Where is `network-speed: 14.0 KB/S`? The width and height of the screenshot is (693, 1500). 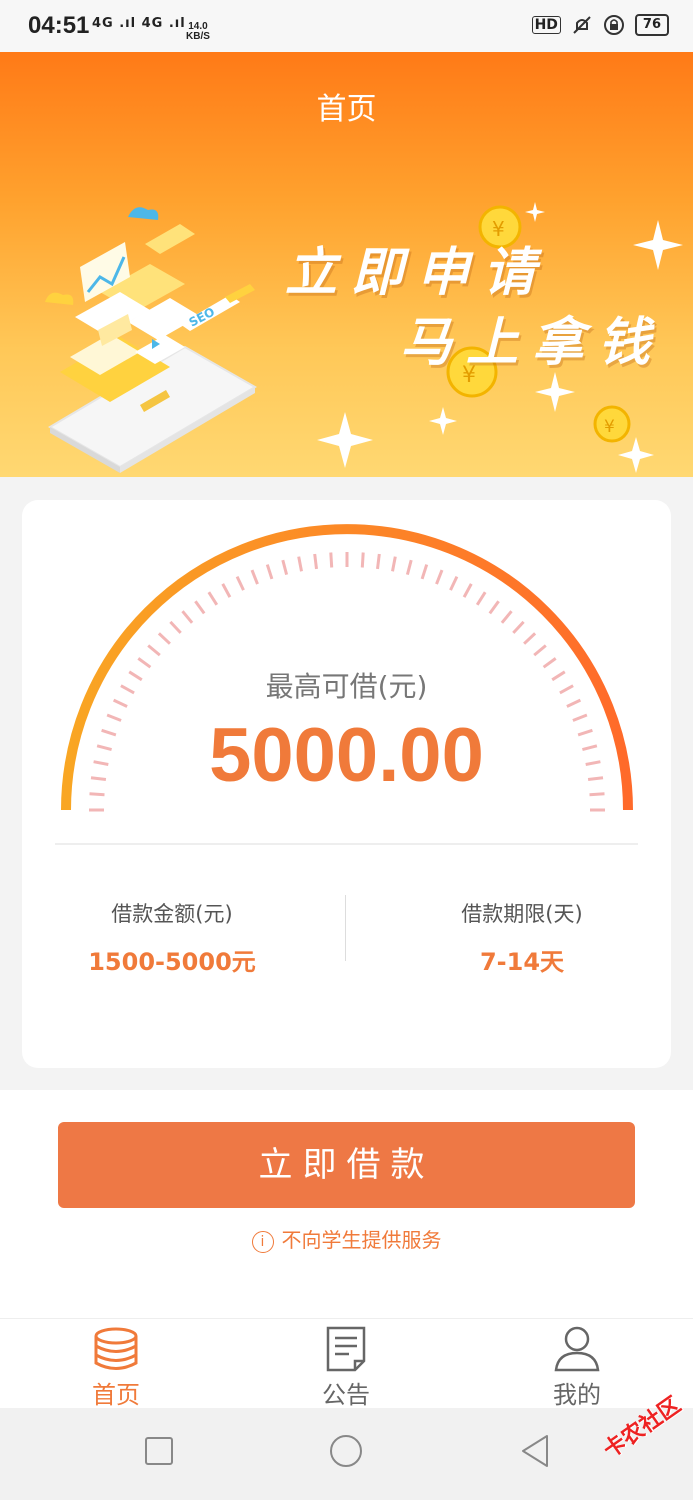
network-speed: 14.0 KB/S is located at coordinates (198, 31).